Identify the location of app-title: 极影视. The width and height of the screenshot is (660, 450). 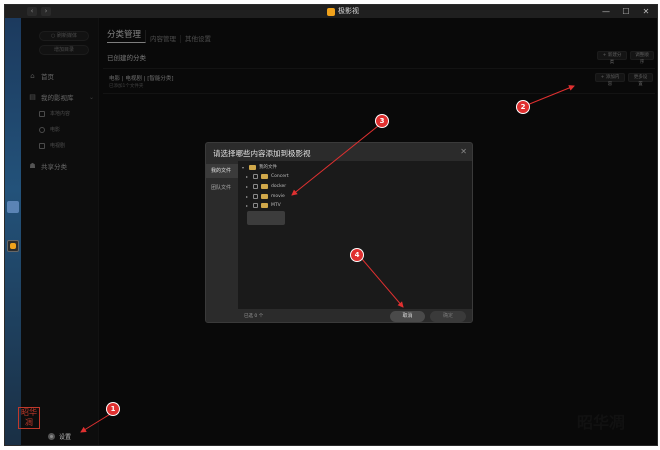
(343, 11).